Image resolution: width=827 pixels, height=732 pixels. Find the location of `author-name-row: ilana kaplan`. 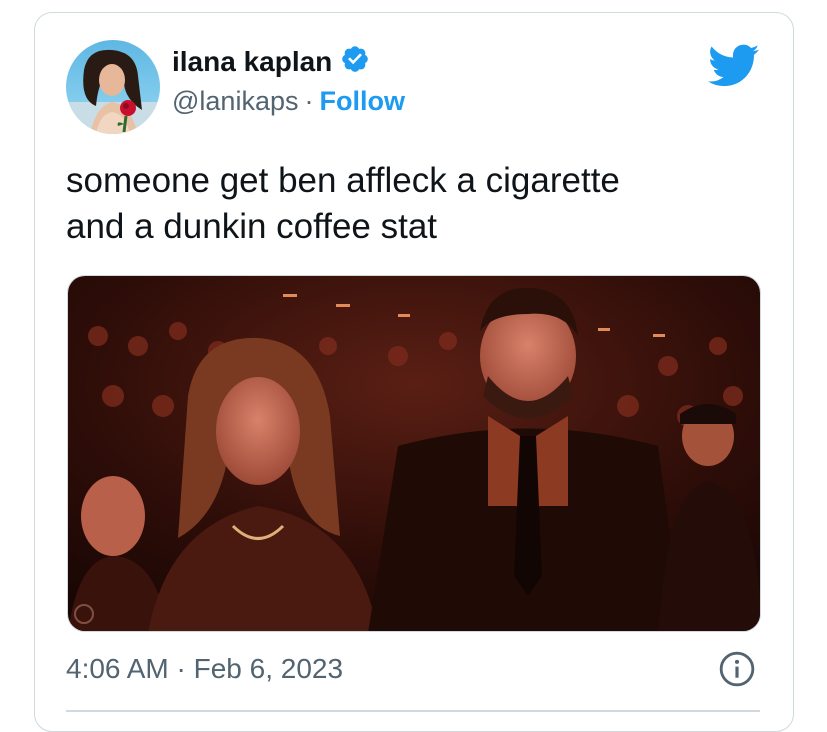

author-name-row: ilana kaplan is located at coordinates (271, 61).